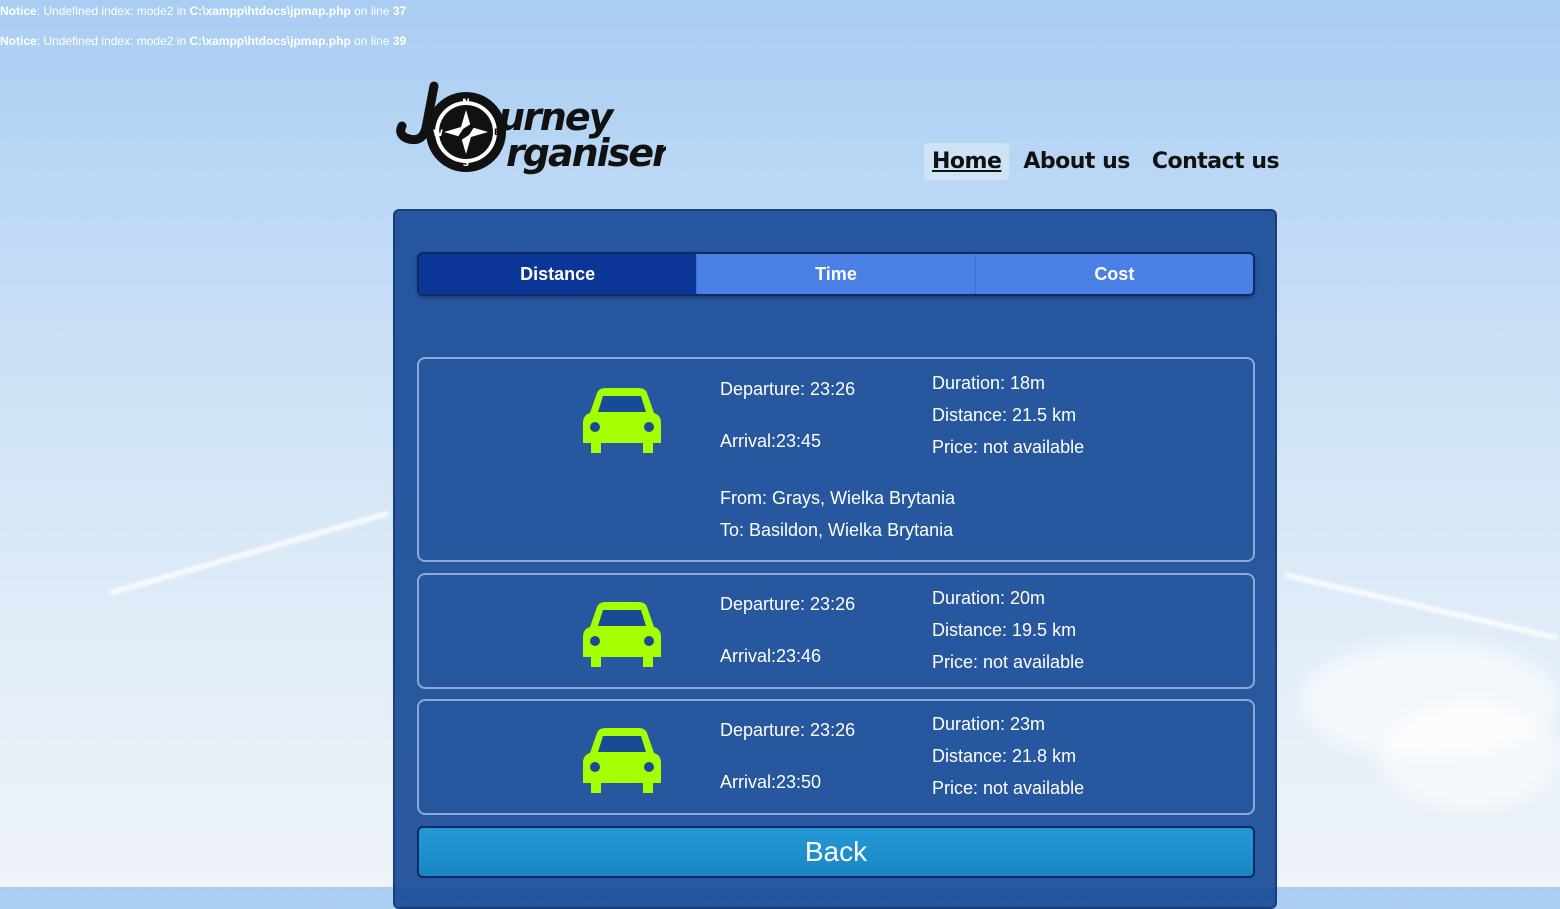  I want to click on arrival-text: Arrival:23:46, so click(771, 656).